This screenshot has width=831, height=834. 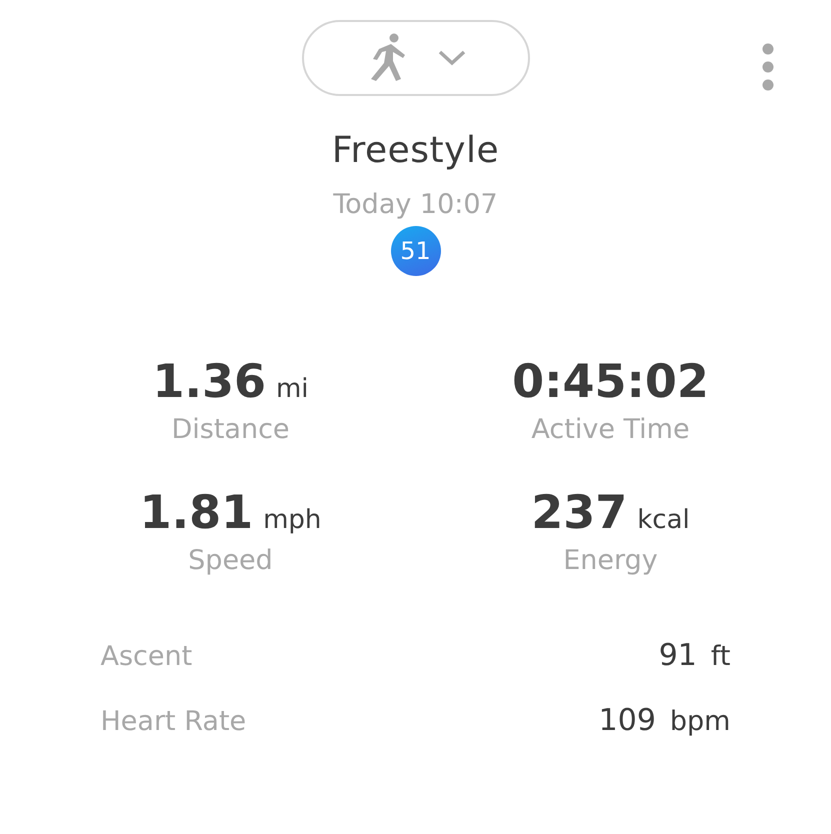 What do you see at coordinates (146, 656) in the screenshot?
I see `detail-label: Ascent` at bounding box center [146, 656].